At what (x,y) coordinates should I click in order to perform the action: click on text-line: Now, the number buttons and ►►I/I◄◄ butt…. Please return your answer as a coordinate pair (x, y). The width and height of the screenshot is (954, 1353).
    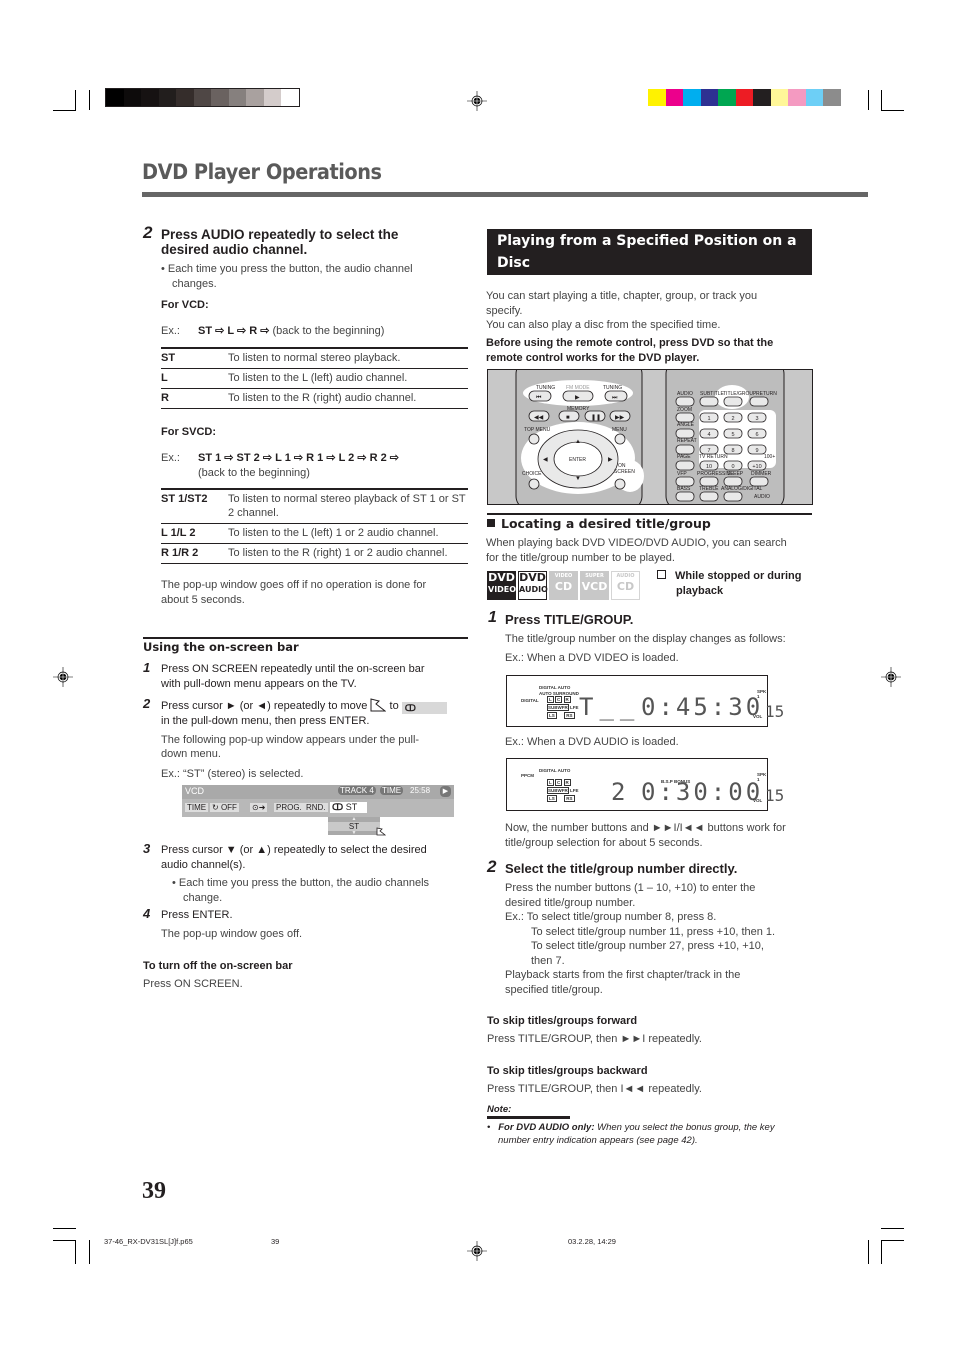
    Looking at the image, I should click on (645, 828).